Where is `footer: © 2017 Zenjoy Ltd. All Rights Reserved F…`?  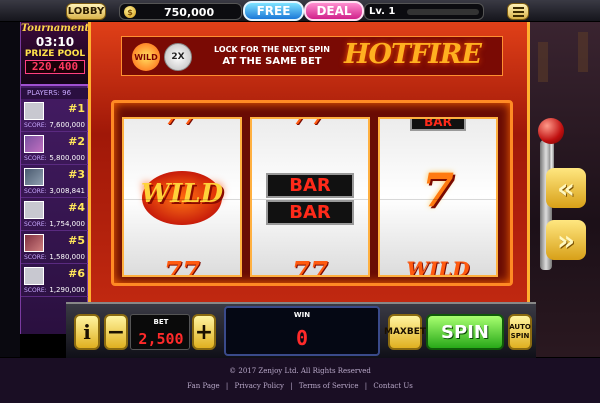
footer: © 2017 Zenjoy Ltd. All Rights Reserved F… is located at coordinates (300, 380).